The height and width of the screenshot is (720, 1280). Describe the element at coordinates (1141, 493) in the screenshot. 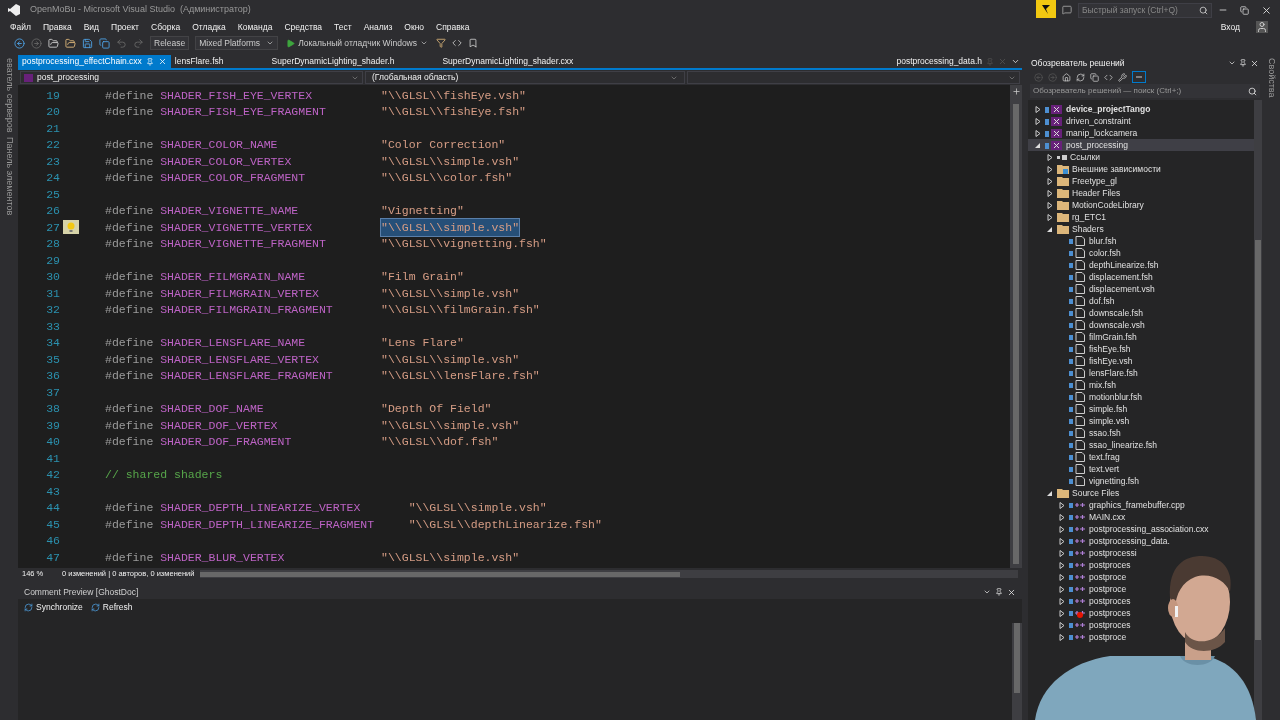

I see `tree-item: Source Files` at that location.